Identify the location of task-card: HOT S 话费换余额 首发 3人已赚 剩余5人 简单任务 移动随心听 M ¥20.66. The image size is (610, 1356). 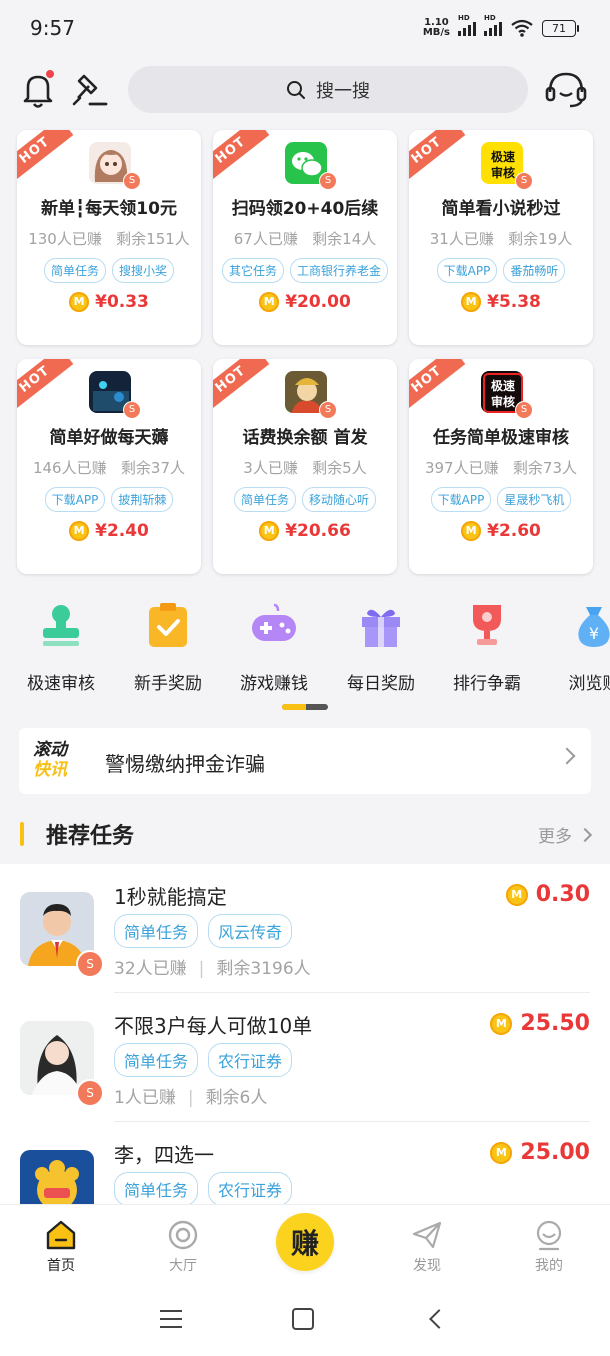
(305, 466).